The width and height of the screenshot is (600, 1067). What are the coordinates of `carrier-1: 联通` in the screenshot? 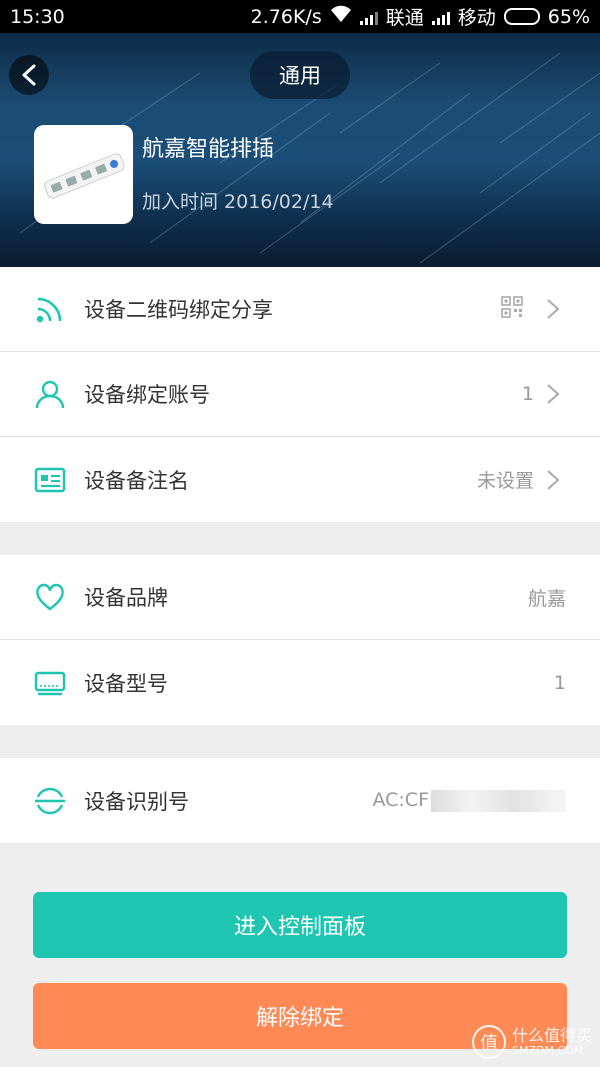 It's located at (404, 18).